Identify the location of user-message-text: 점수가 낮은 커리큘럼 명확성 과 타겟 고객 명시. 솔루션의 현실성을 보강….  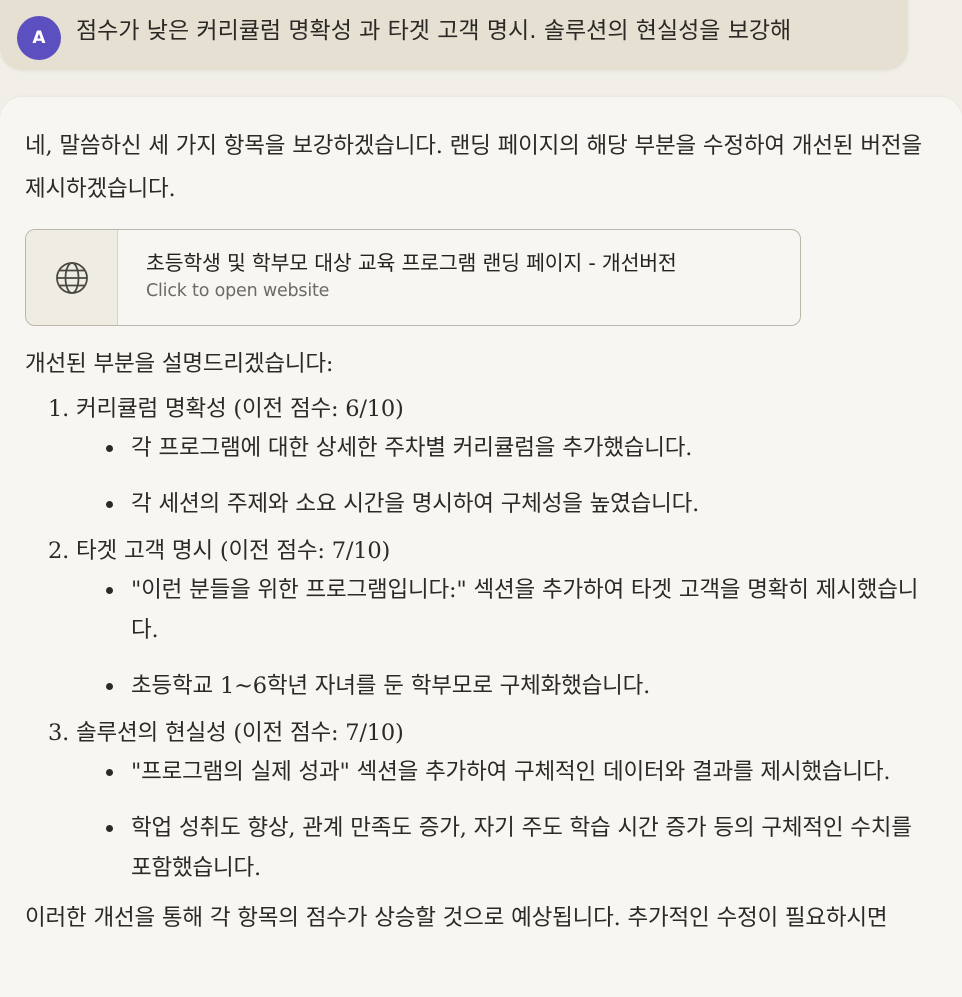
(434, 31).